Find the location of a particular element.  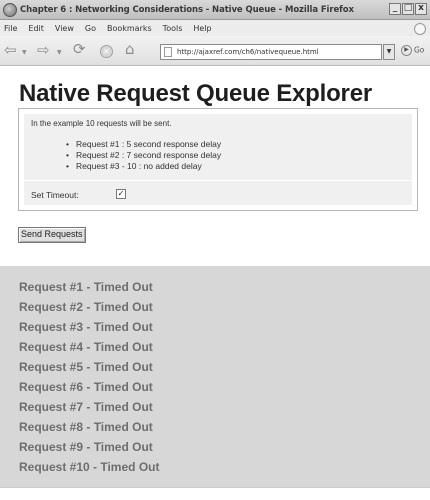

address-dropdown-button: ▼ is located at coordinates (389, 52).